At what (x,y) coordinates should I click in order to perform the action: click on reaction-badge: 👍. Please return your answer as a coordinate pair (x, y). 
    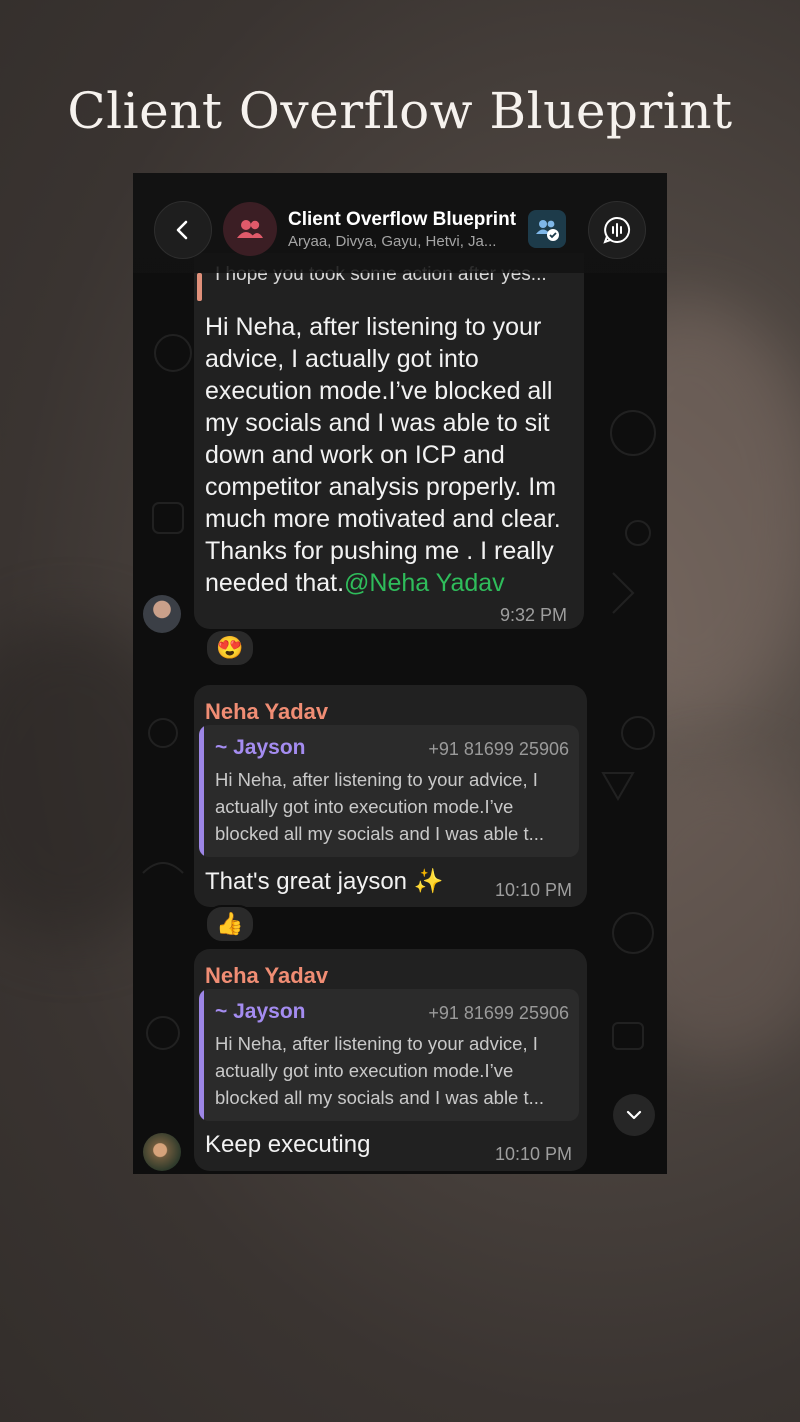
    Looking at the image, I should click on (230, 924).